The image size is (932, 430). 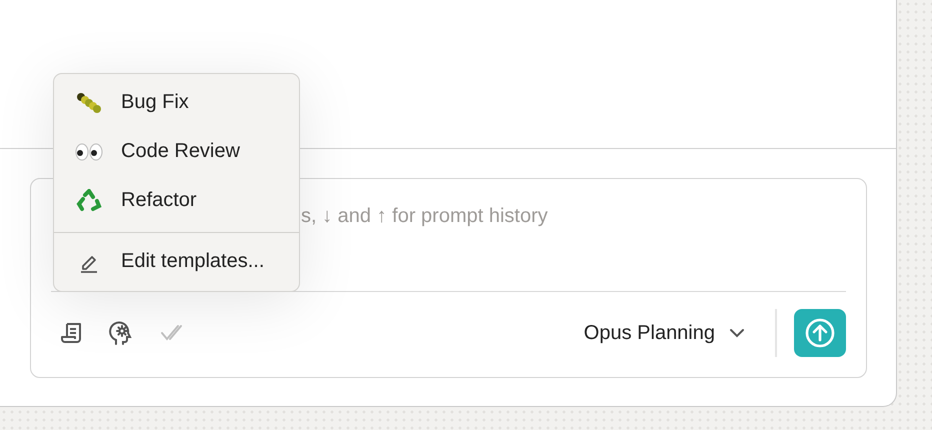 I want to click on send-button, so click(x=820, y=333).